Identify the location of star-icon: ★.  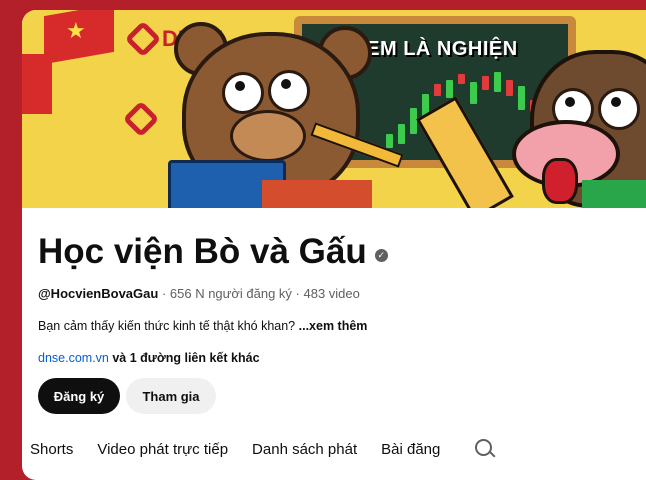
(76, 30).